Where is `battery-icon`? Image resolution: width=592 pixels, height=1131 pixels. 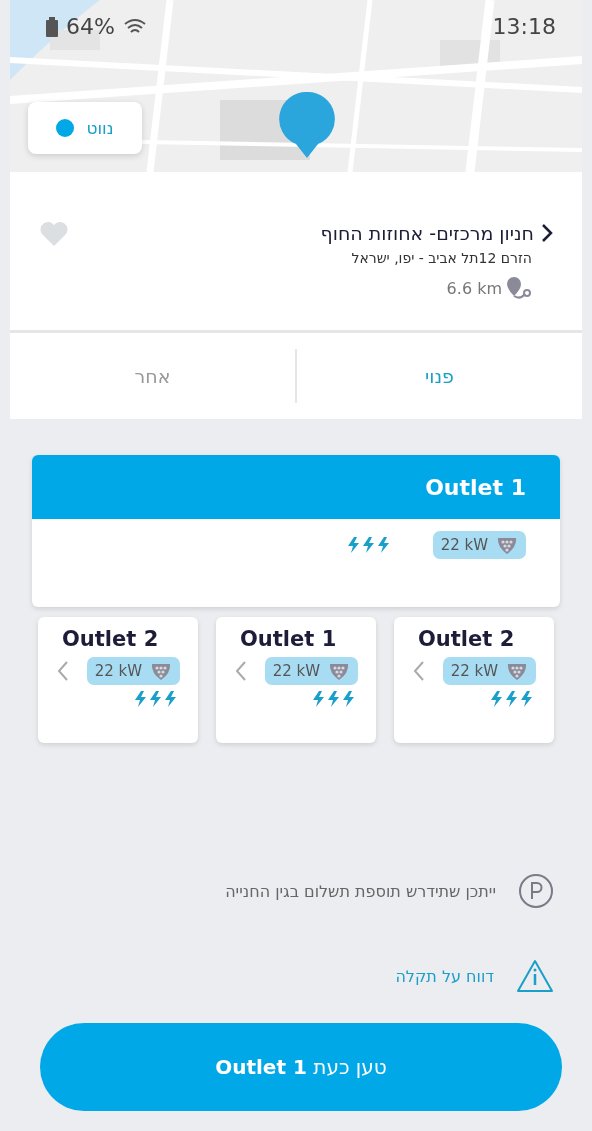 battery-icon is located at coordinates (52, 26).